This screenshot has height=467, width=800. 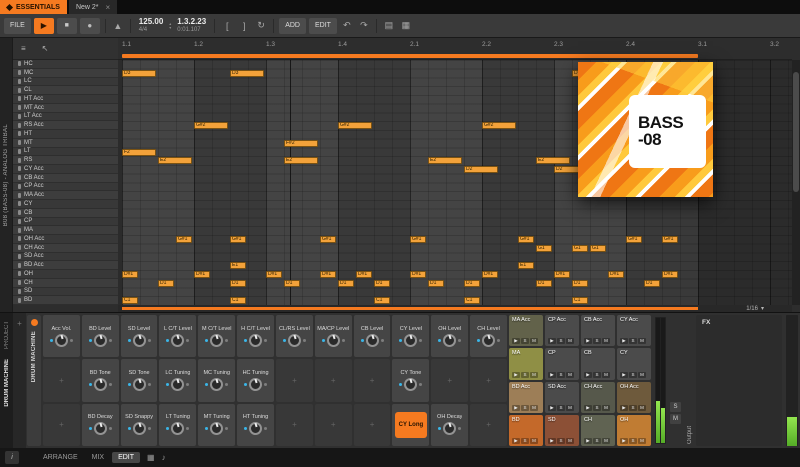 I want to click on play-button: ▶, so click(x=43, y=25).